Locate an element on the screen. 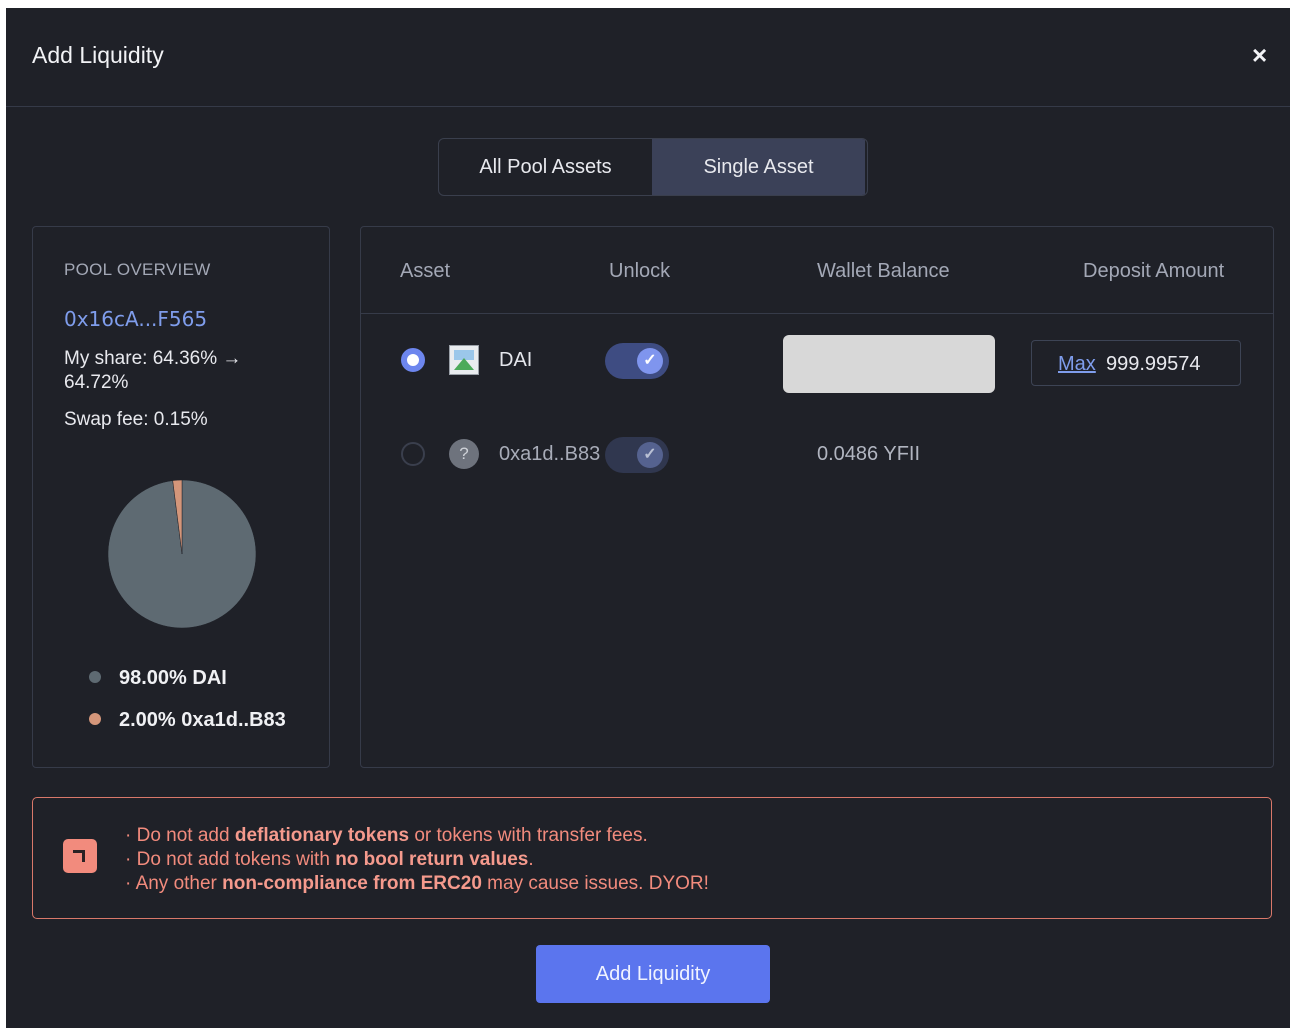 The width and height of the screenshot is (1290, 1028). token-image-icon is located at coordinates (464, 360).